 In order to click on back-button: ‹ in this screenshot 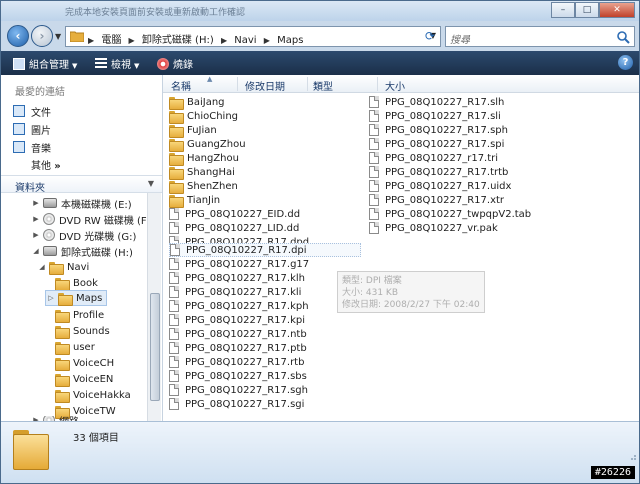, I will do `click(18, 36)`.